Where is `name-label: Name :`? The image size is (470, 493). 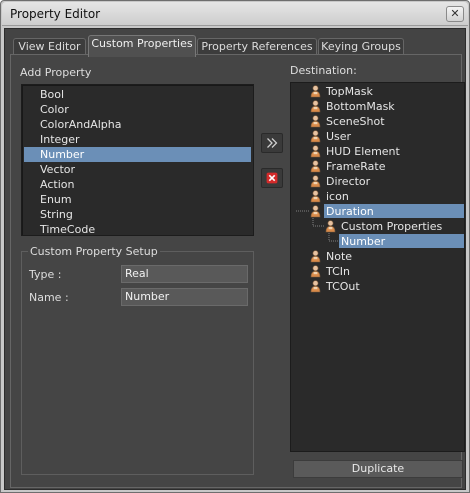 name-label: Name : is located at coordinates (49, 297).